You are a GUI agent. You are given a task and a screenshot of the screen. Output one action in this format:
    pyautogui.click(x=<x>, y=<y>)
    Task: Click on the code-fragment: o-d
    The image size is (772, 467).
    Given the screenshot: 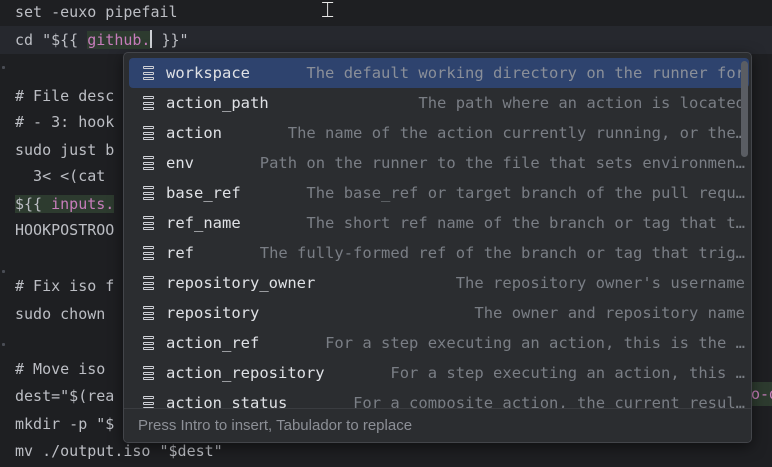 What is the action you would take?
    pyautogui.click(x=760, y=394)
    